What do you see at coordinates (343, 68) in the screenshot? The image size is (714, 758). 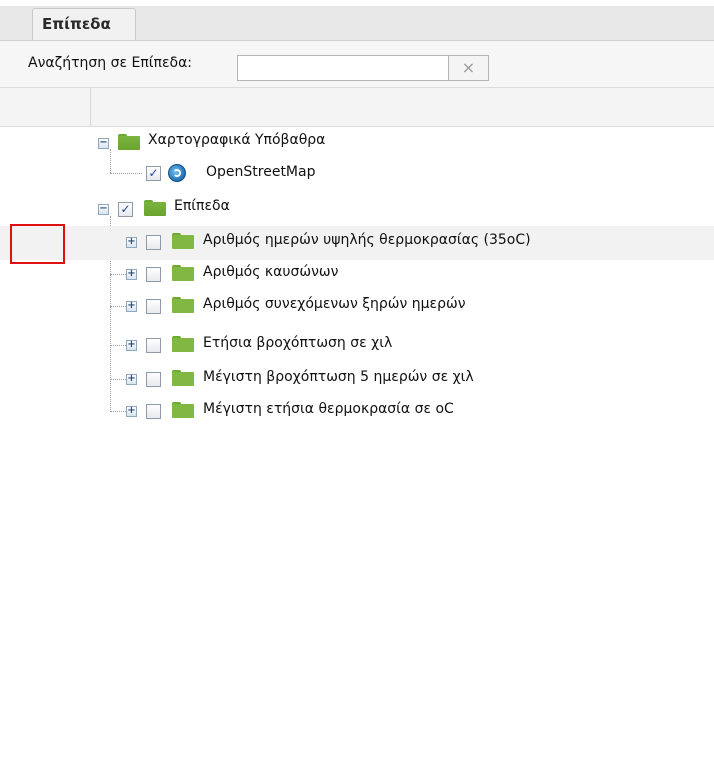 I see `search-input` at bounding box center [343, 68].